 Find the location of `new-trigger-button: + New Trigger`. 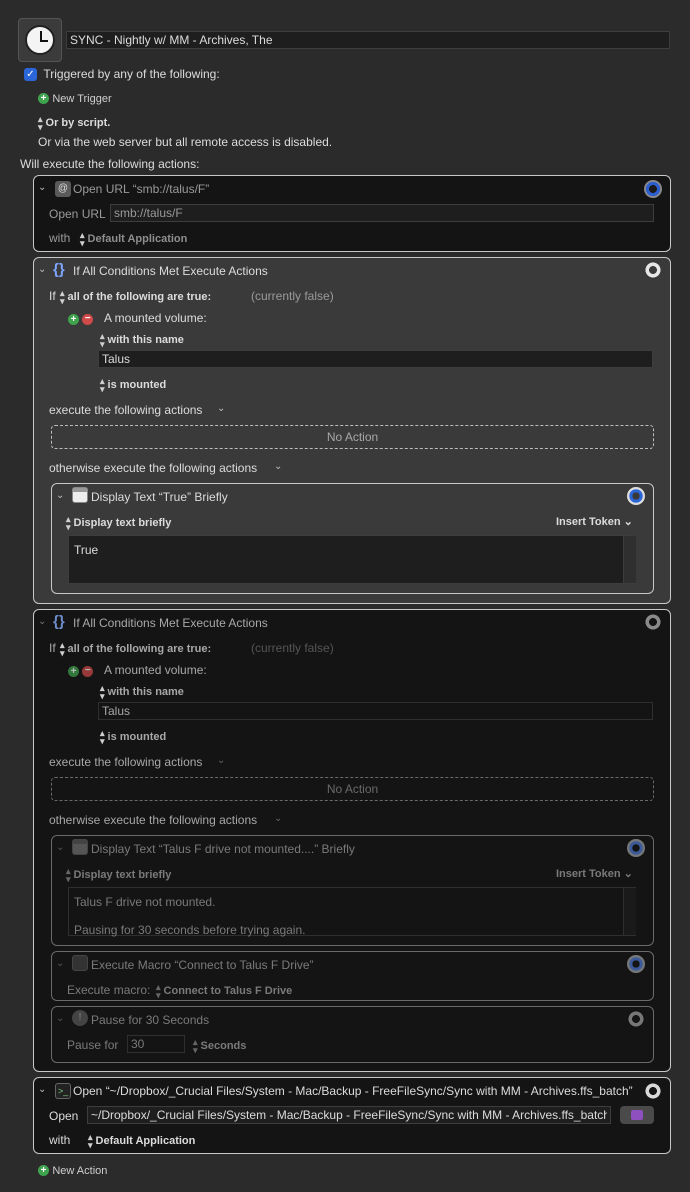

new-trigger-button: + New Trigger is located at coordinates (75, 98).